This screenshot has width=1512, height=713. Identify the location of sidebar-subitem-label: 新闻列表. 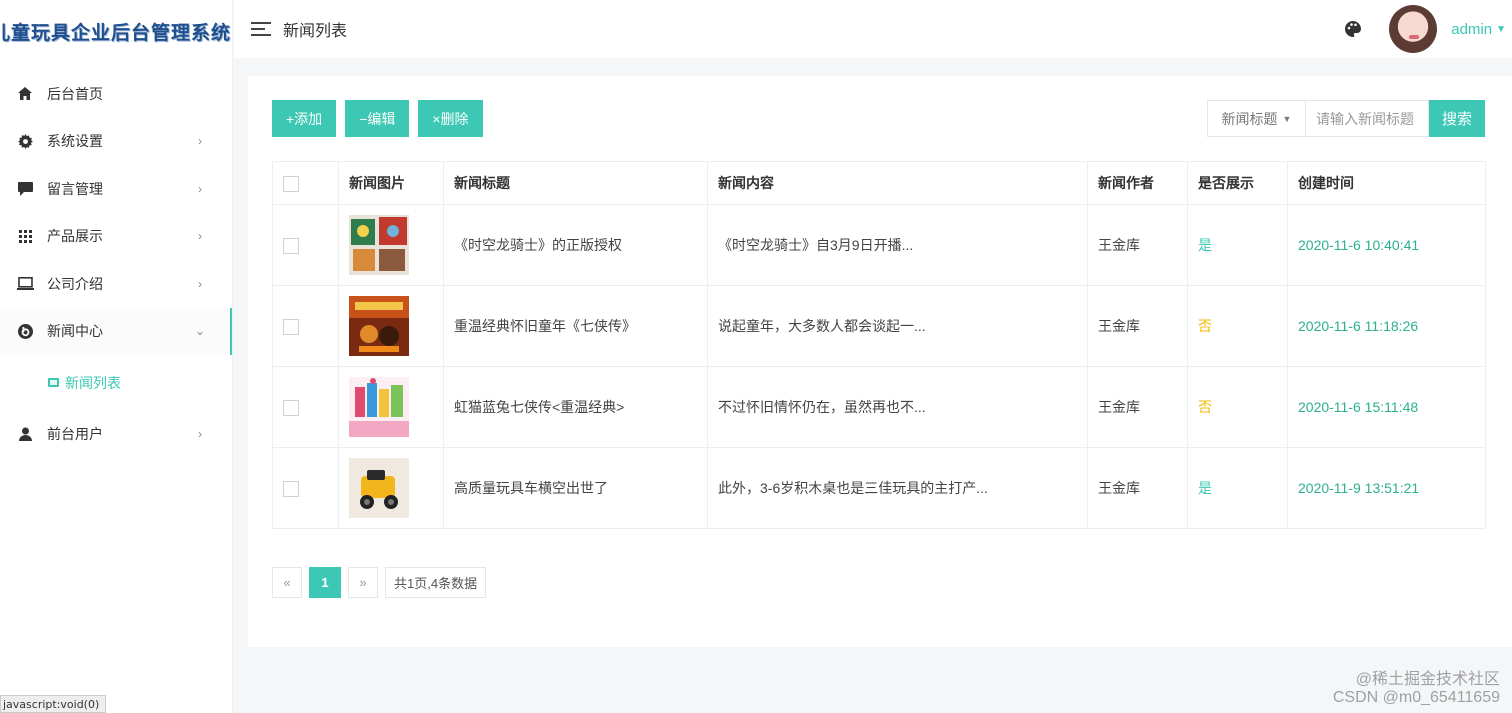
(93, 382).